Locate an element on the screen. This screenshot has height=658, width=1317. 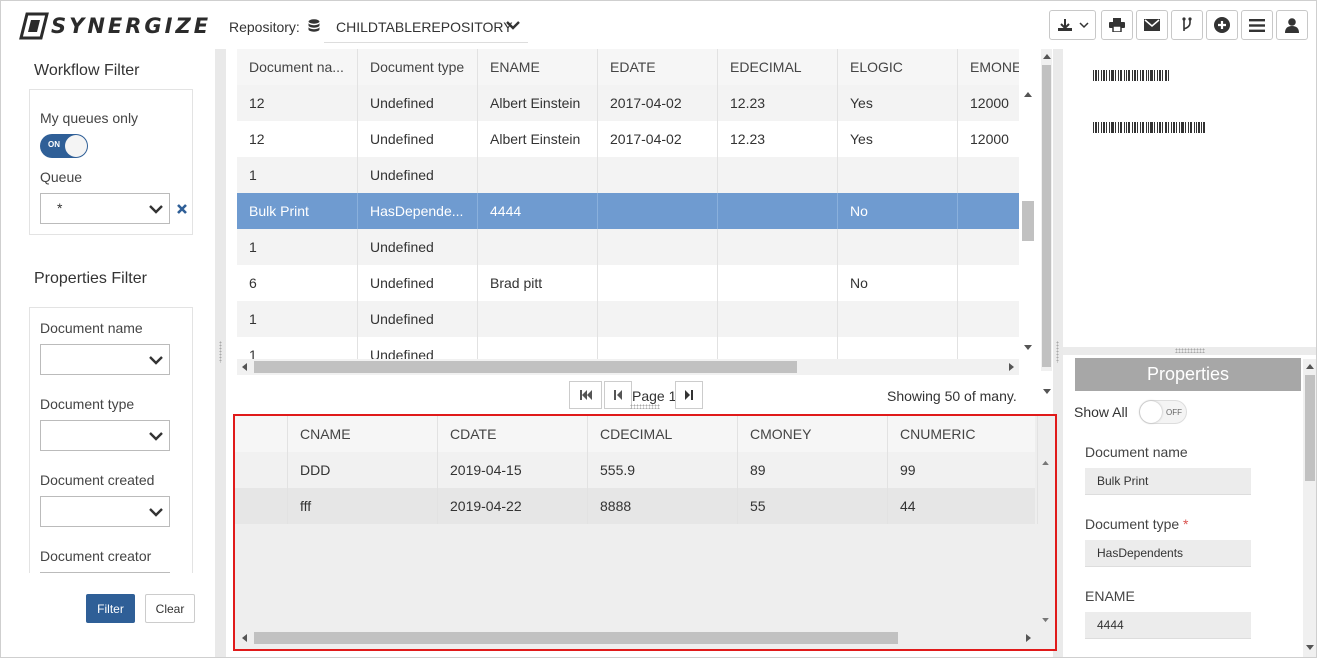
document-type-select is located at coordinates (105, 435).